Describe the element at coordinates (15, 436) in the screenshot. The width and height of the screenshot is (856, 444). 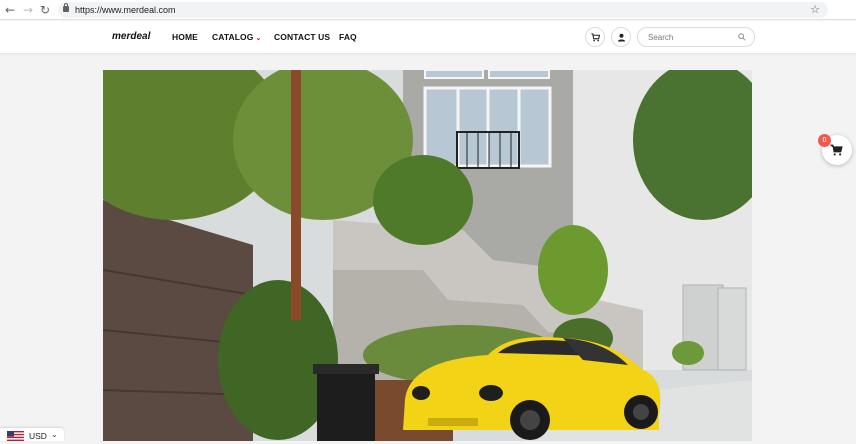
I see `us-flag-icon` at that location.